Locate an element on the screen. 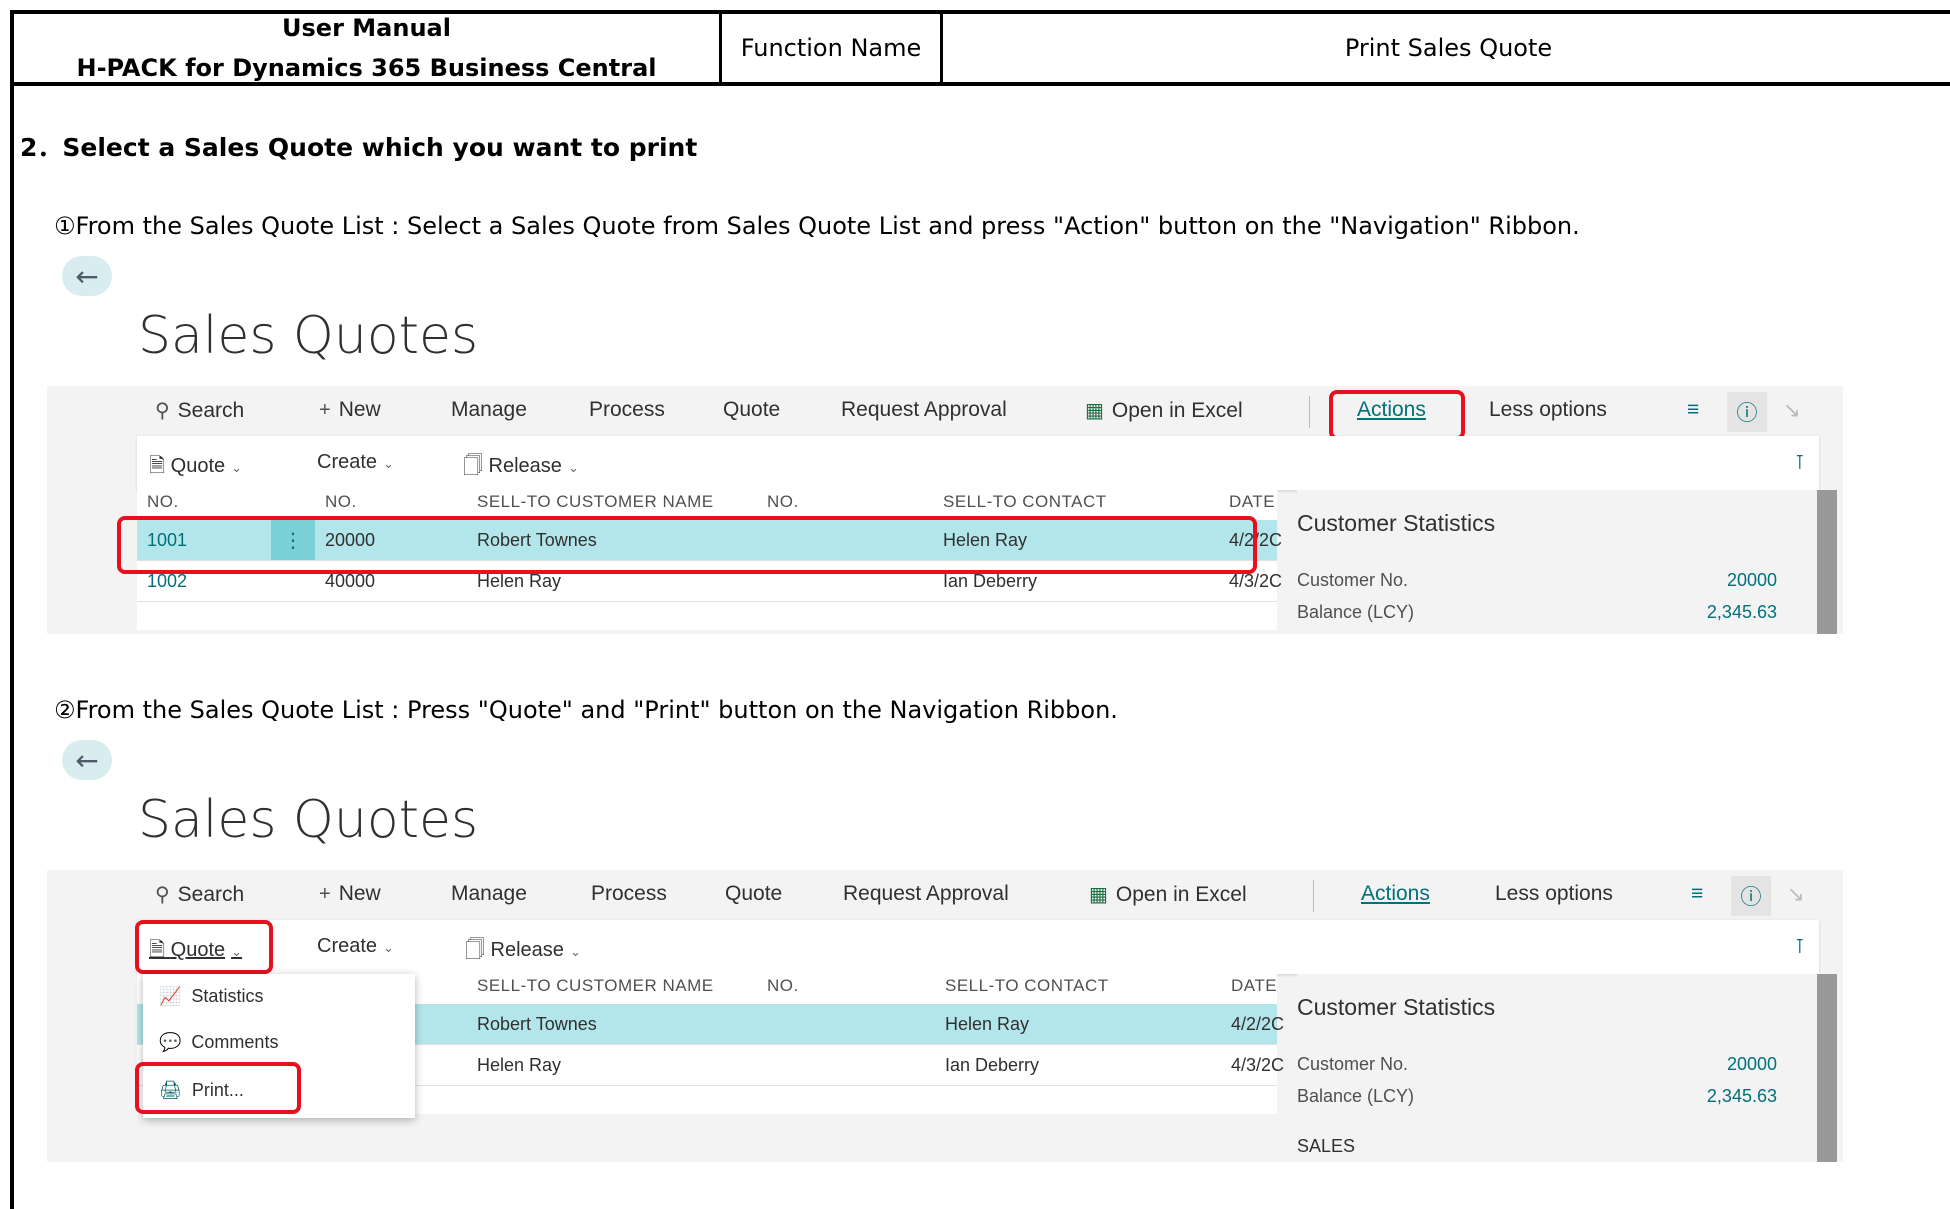 Image resolution: width=1950 pixels, height=1209 pixels. comment-icon: 💬 is located at coordinates (170, 1042).